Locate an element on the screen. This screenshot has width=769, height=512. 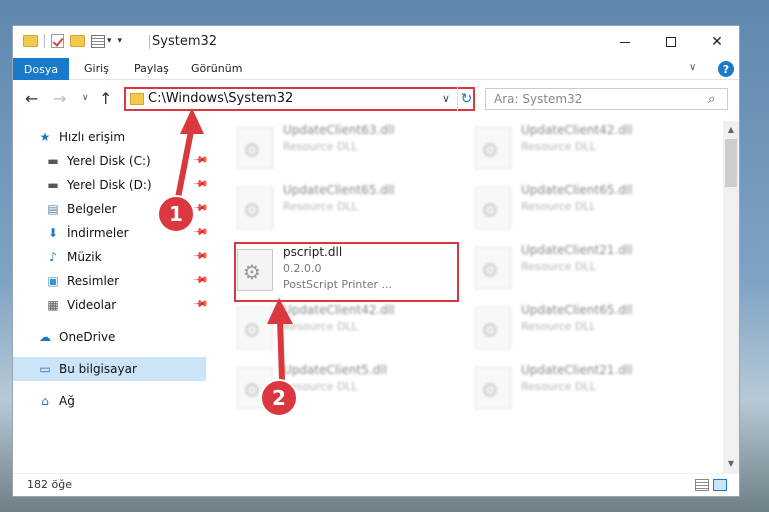
search-input: Ara: System32 ⌕ is located at coordinates (606, 99).